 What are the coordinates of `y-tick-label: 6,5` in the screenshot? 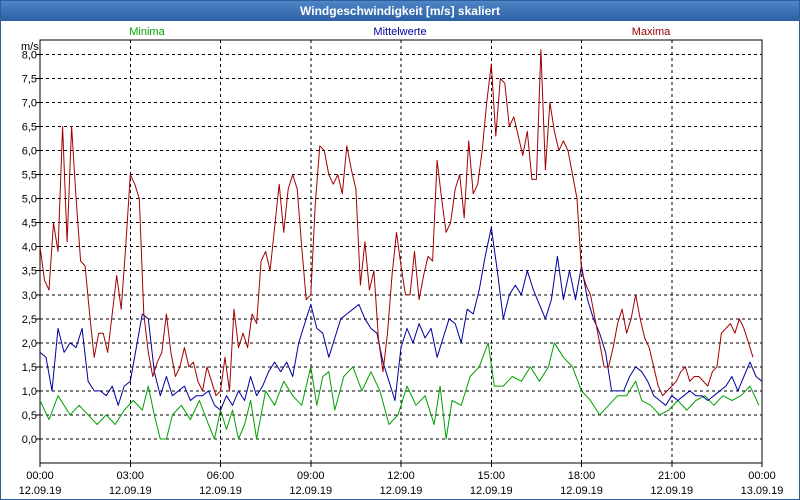 It's located at (29, 128).